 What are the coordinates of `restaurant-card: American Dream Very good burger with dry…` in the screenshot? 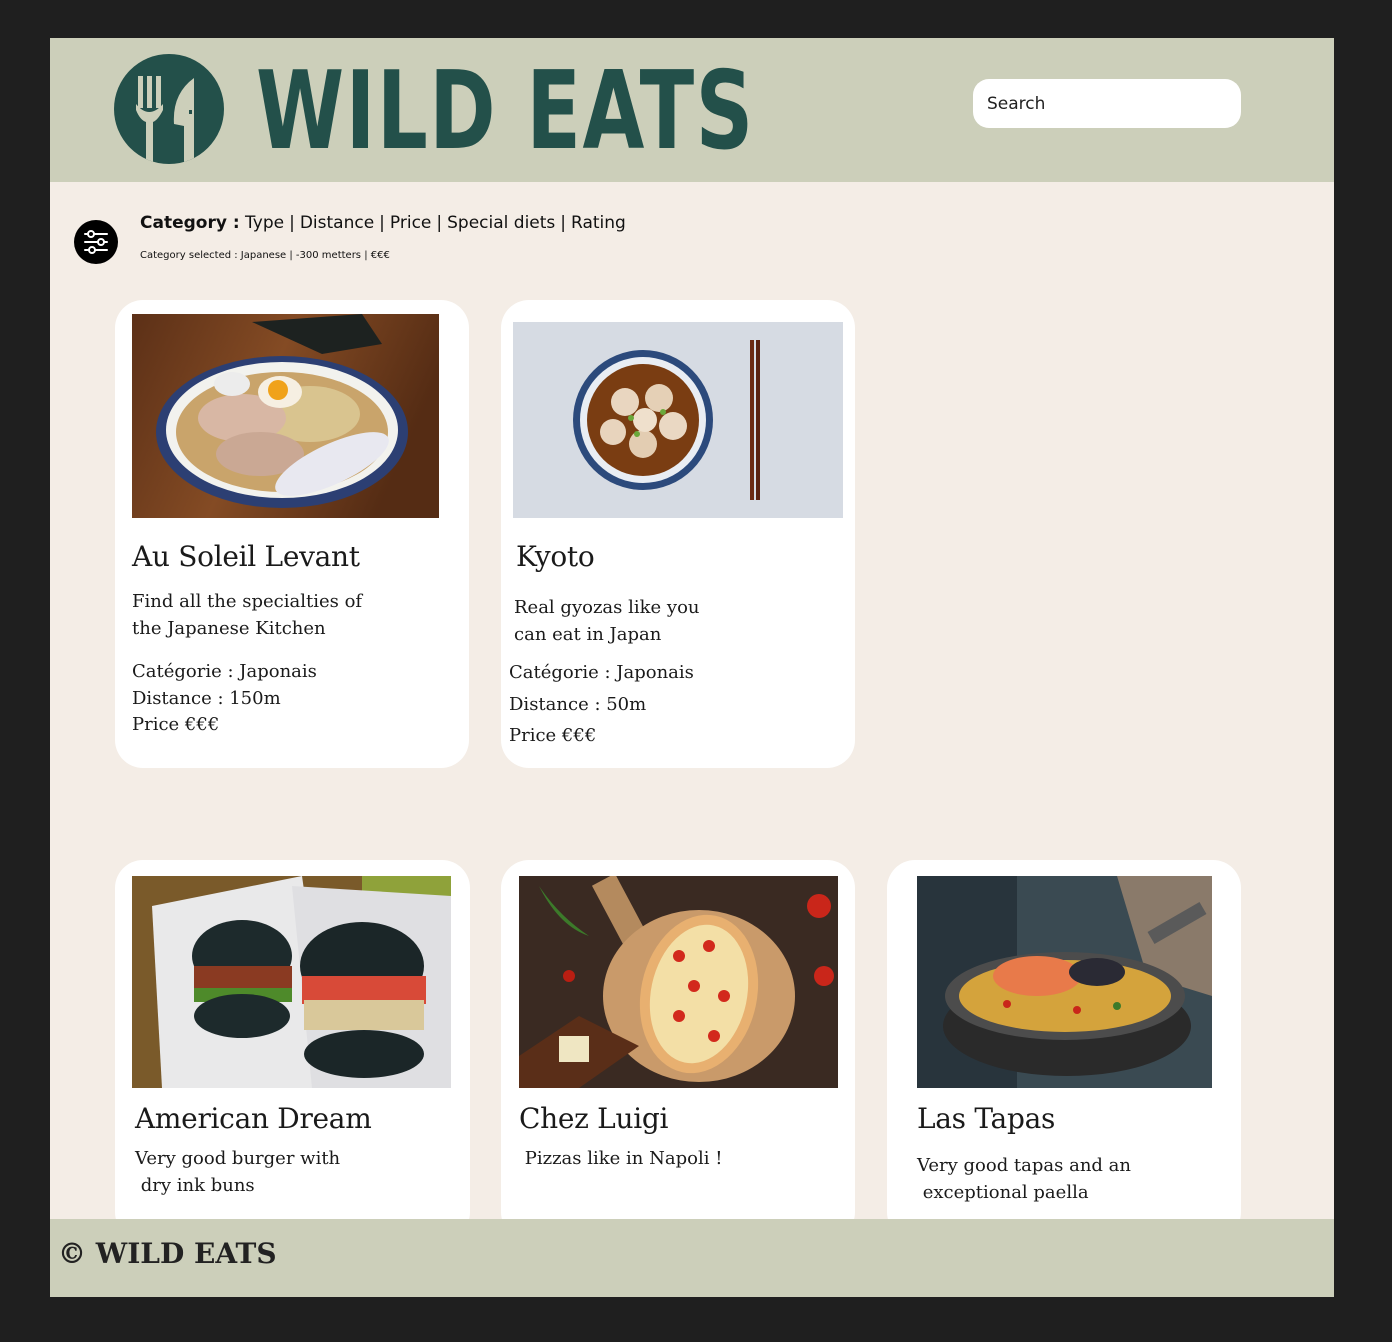 It's located at (292, 1050).